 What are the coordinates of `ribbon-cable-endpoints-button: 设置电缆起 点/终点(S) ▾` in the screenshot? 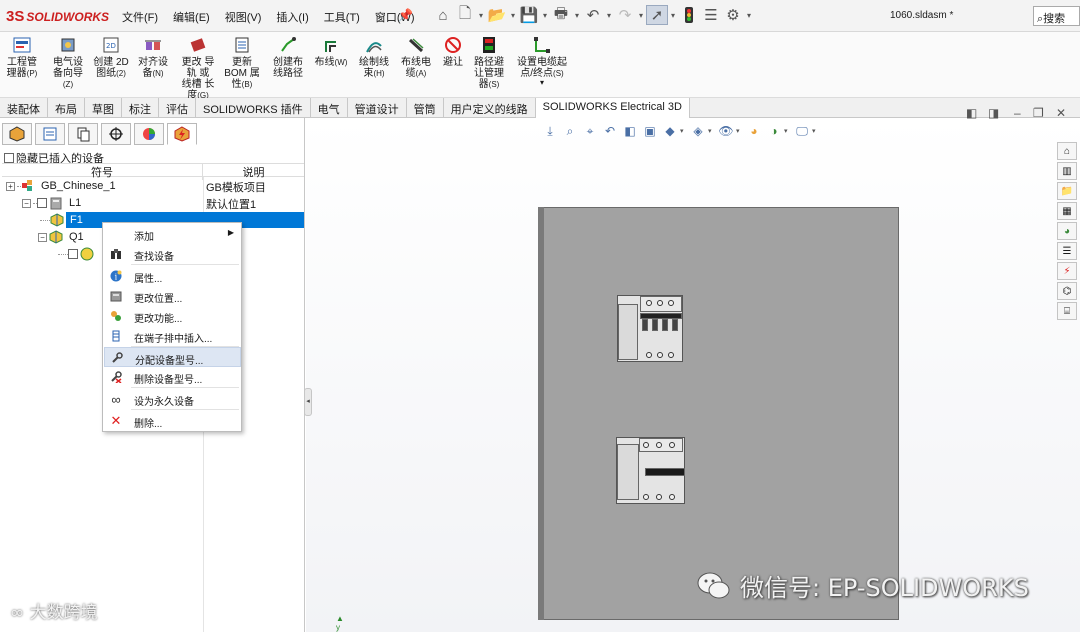 It's located at (542, 60).